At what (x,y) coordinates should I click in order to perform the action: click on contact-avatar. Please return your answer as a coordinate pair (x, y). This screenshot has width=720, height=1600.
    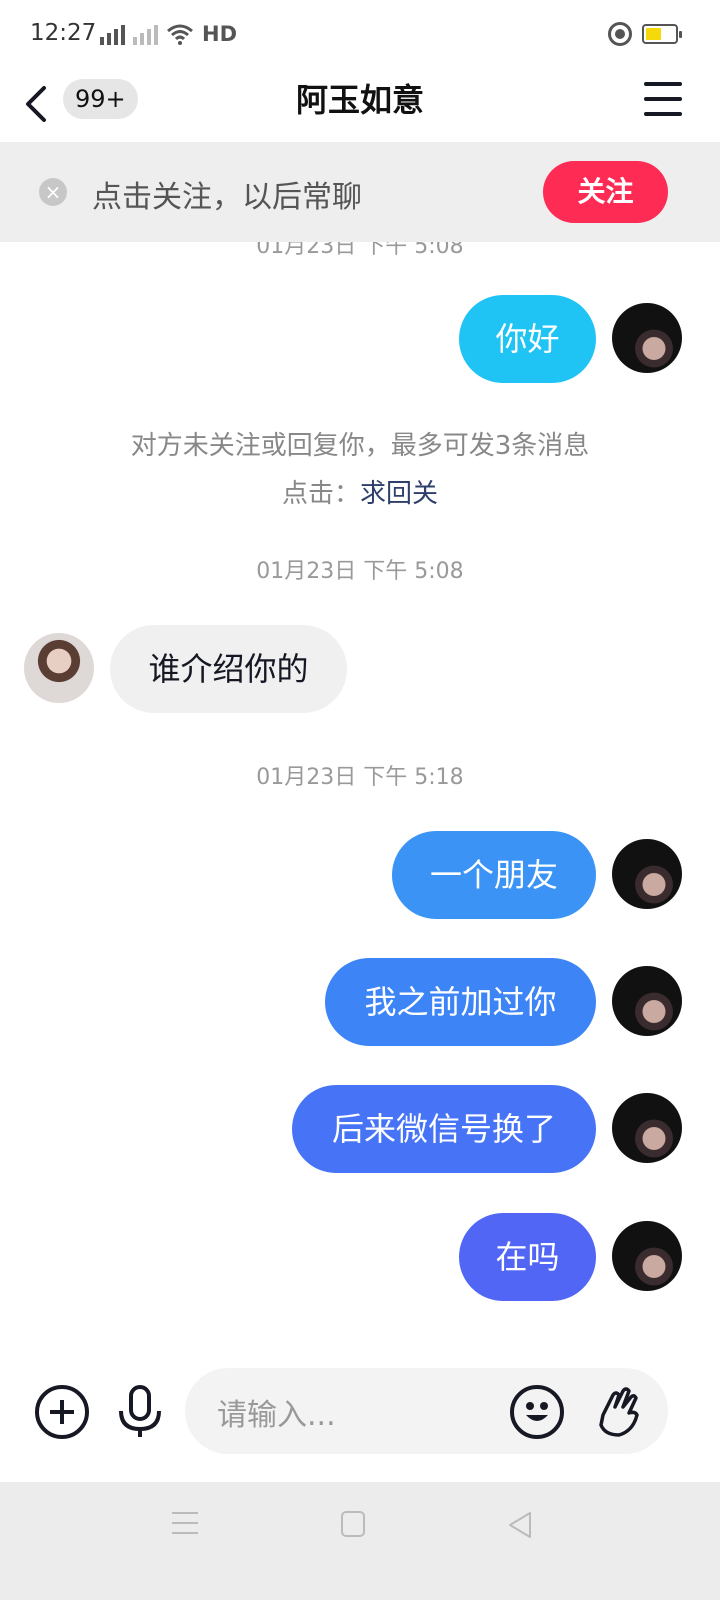
    Looking at the image, I should click on (59, 668).